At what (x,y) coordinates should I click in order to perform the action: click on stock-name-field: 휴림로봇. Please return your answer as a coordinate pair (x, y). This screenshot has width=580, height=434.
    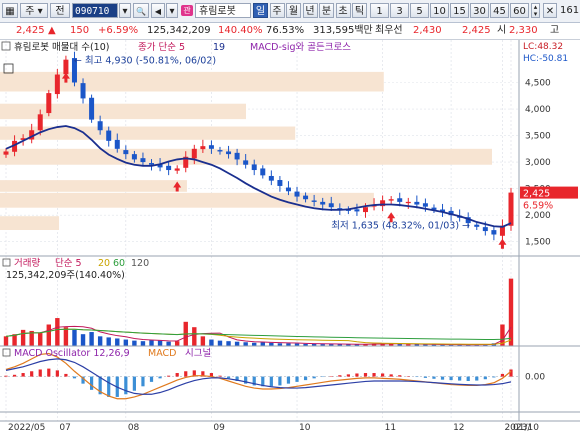
    Looking at the image, I should click on (223, 10).